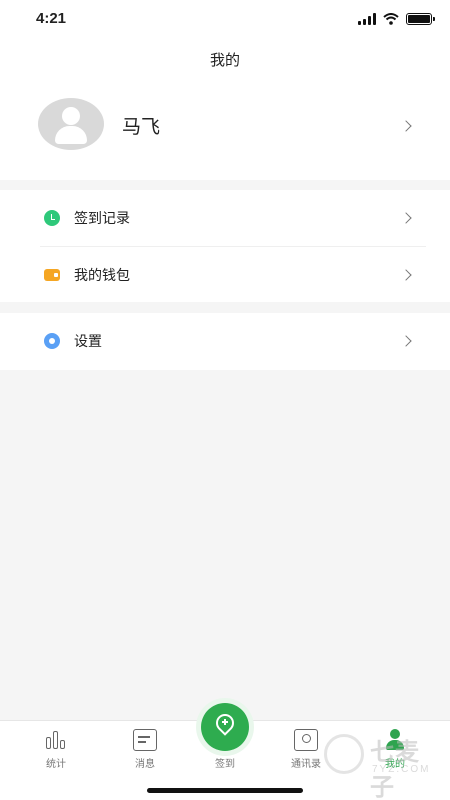  Describe the element at coordinates (225, 218) in the screenshot. I see `menu-item-checkin-records: 签到记录` at that location.